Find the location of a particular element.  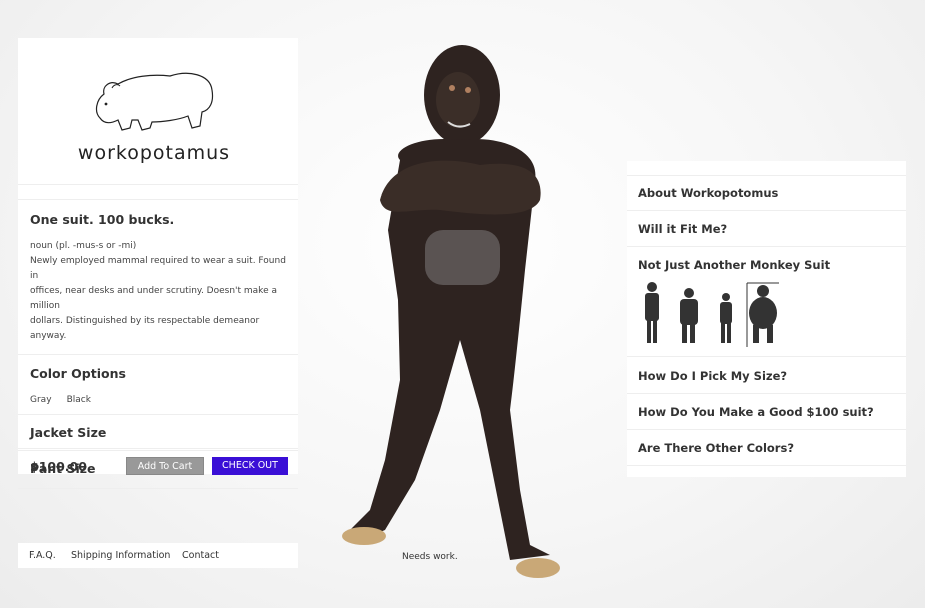

hippo-icon is located at coordinates (154, 101).